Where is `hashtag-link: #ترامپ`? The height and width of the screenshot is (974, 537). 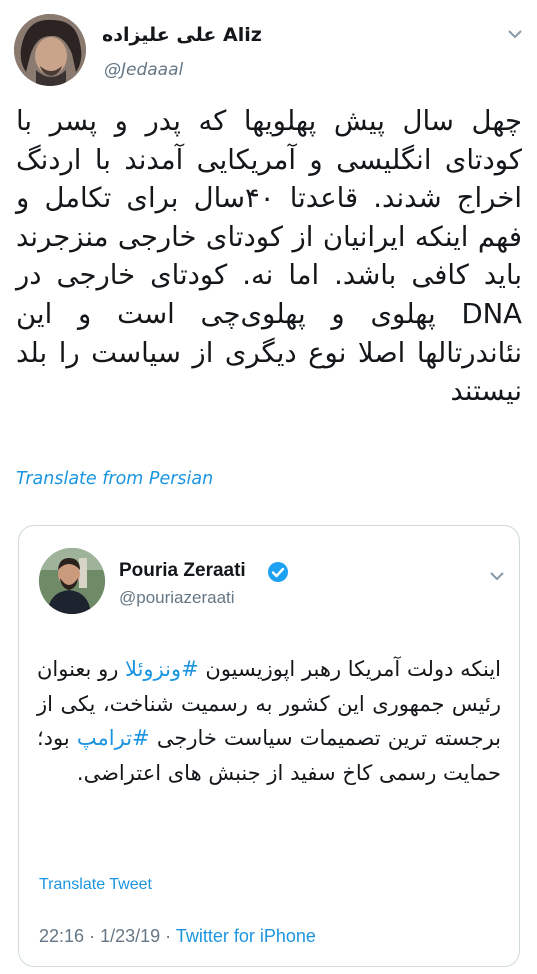 hashtag-link: #ترامپ is located at coordinates (113, 738).